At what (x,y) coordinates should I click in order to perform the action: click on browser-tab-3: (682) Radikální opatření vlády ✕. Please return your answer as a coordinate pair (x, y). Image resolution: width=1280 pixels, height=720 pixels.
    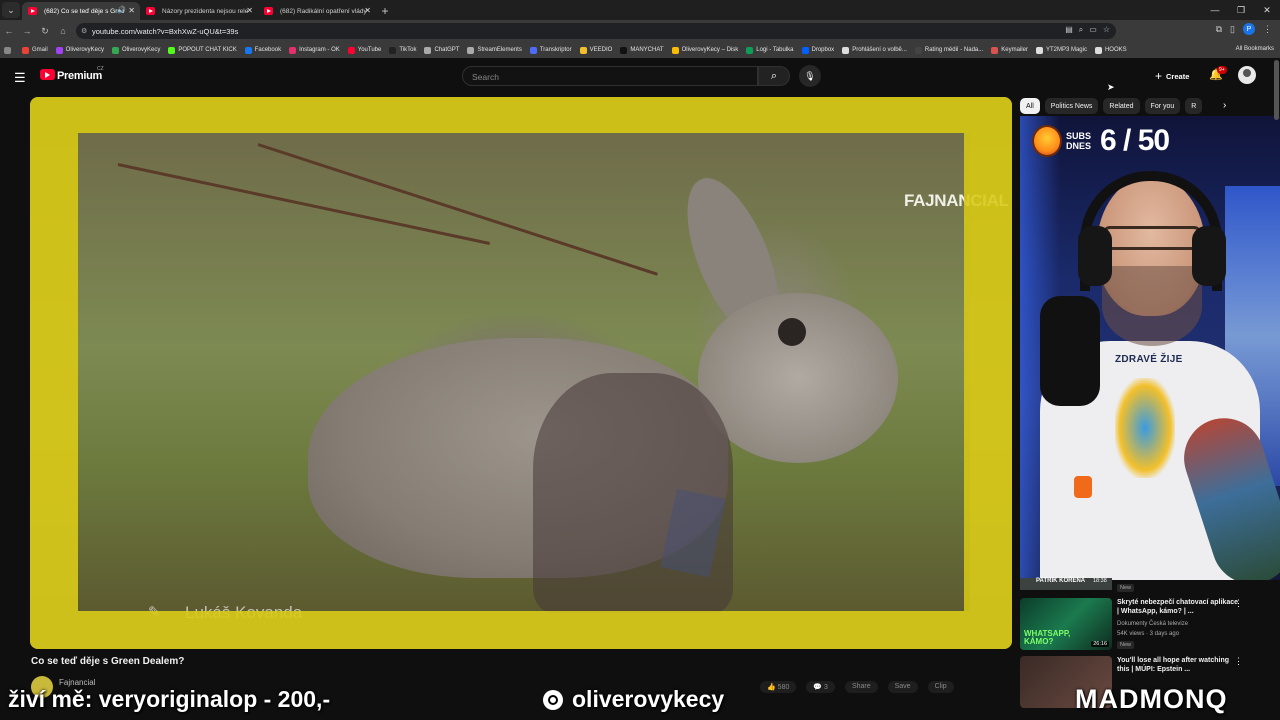
    Looking at the image, I should click on (317, 11).